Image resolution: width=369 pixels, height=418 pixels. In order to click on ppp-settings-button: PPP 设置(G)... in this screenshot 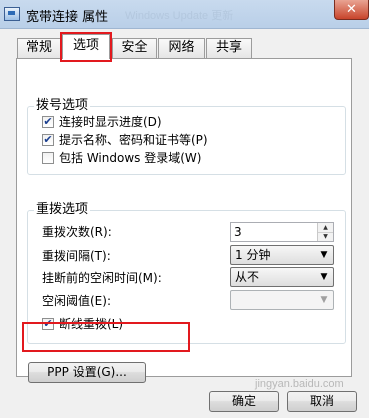, I will do `click(87, 372)`.